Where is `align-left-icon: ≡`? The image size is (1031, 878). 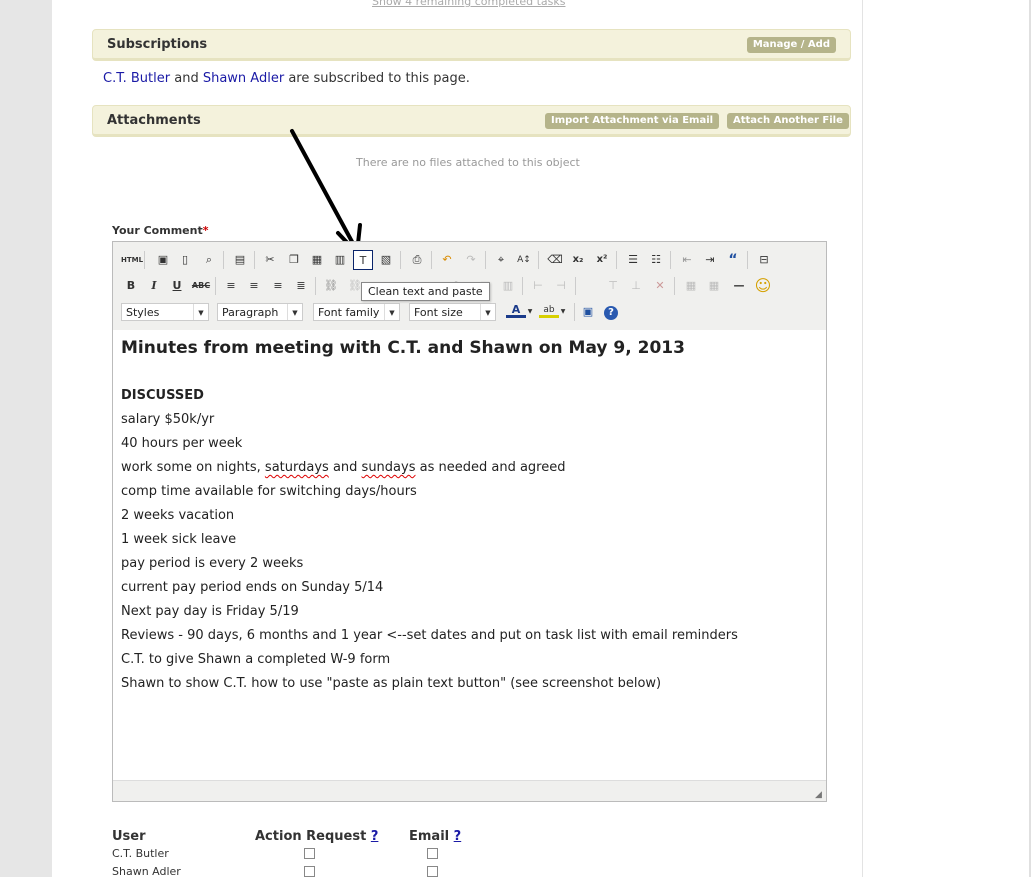 align-left-icon: ≡ is located at coordinates (231, 286).